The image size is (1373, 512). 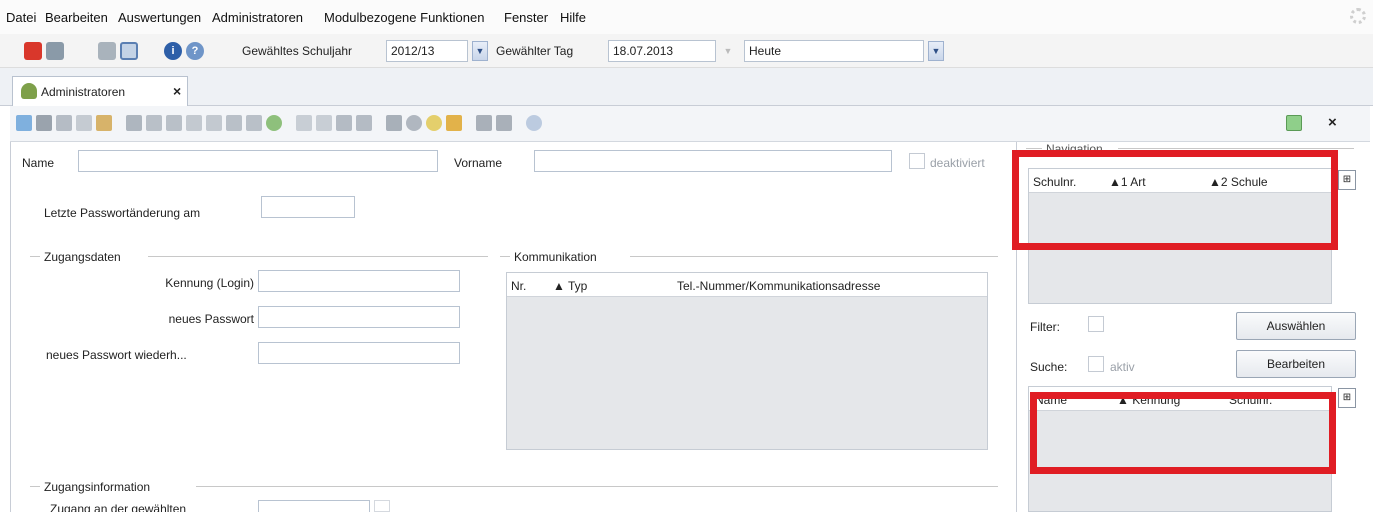 What do you see at coordinates (83, 92) in the screenshot?
I see `tab-label: Administratoren` at bounding box center [83, 92].